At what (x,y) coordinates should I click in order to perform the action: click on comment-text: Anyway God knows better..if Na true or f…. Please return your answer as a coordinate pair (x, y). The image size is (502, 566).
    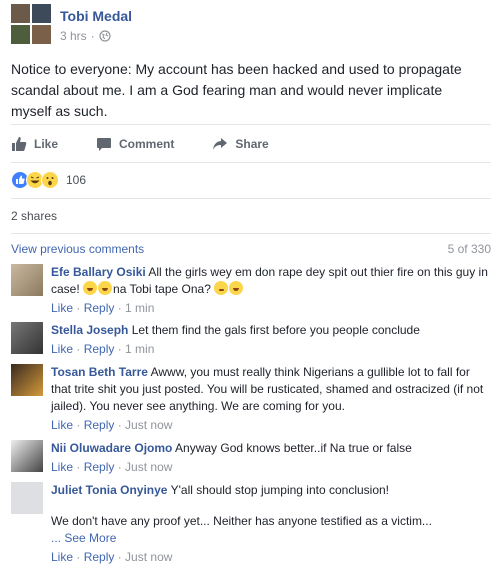
    Looking at the image, I should click on (293, 448).